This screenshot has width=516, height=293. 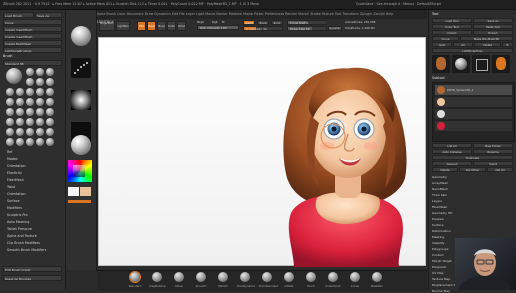 I want to click on subtool-row, so click(x=473, y=126).